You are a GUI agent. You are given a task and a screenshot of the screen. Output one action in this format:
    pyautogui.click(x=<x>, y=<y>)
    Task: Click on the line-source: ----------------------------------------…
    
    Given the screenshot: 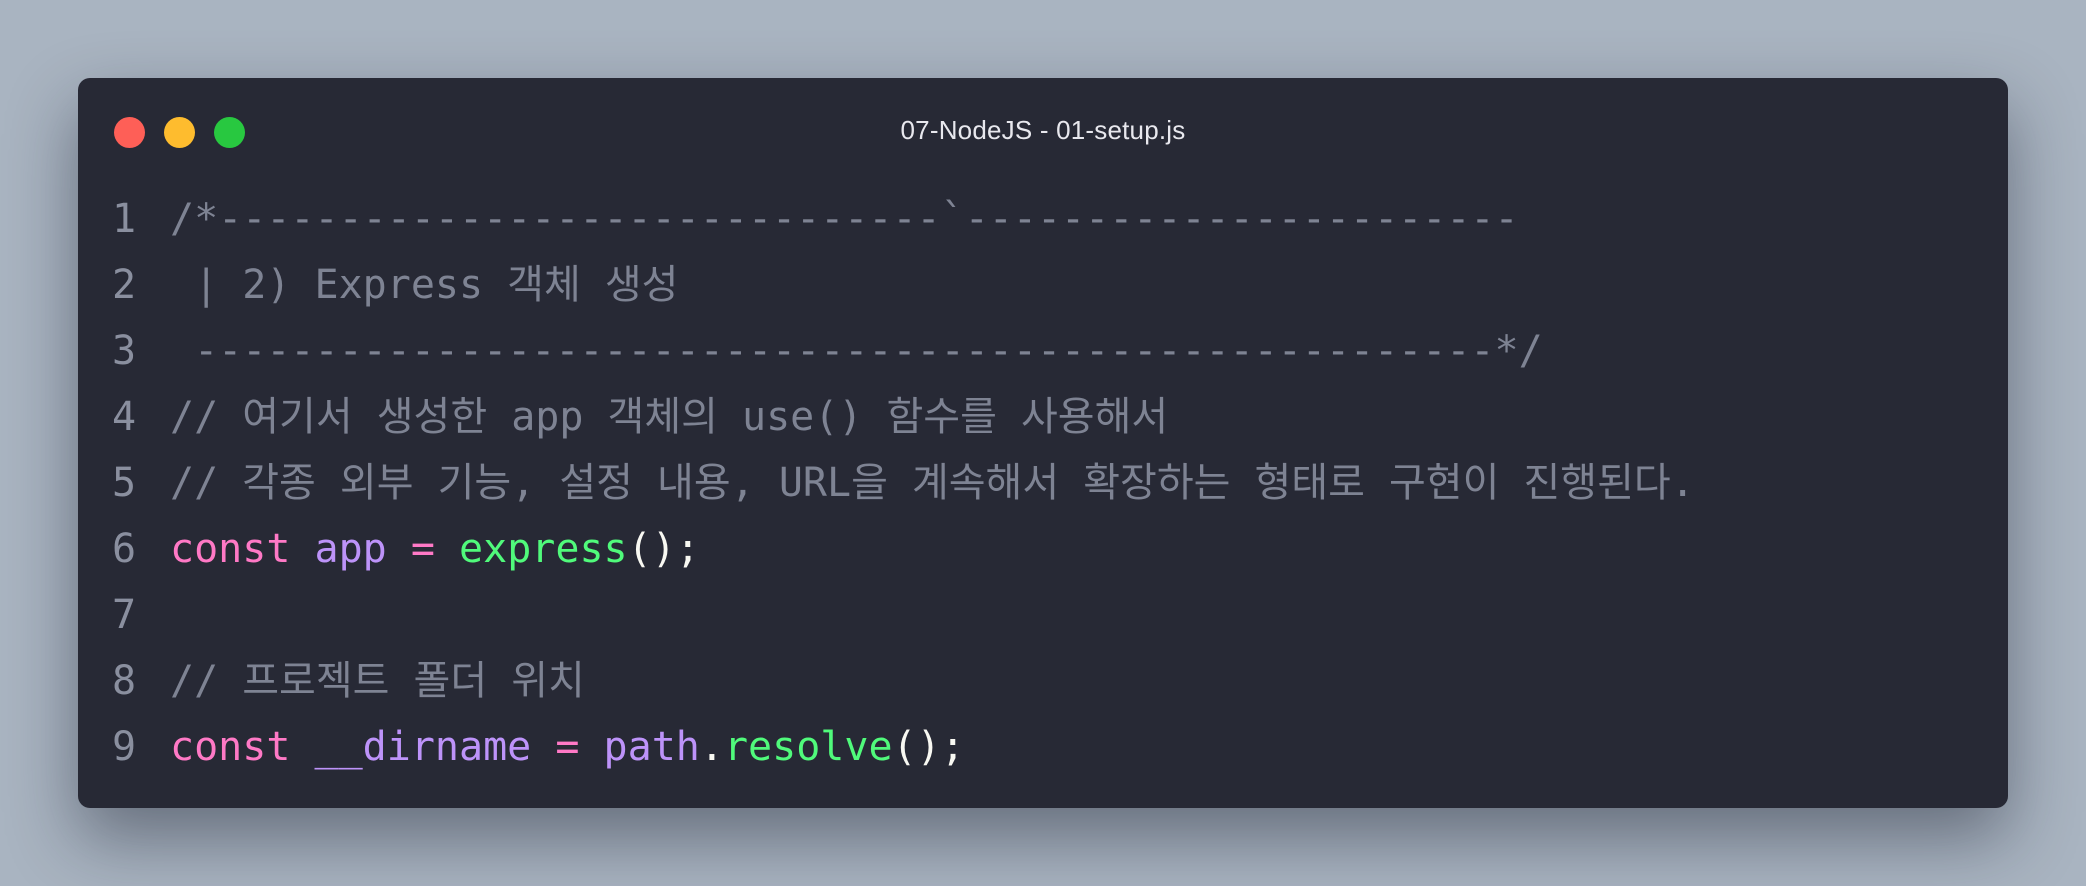 What is the action you would take?
    pyautogui.click(x=856, y=351)
    